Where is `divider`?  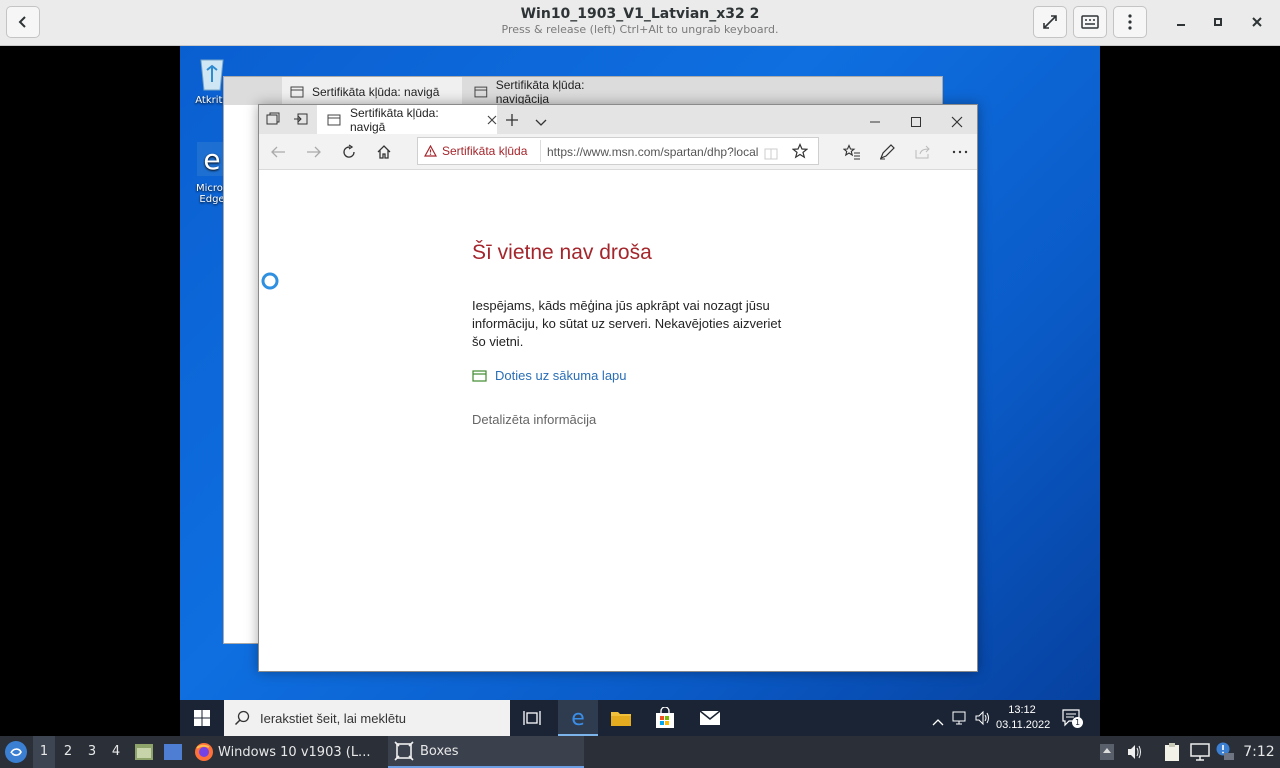
divider is located at coordinates (540, 151).